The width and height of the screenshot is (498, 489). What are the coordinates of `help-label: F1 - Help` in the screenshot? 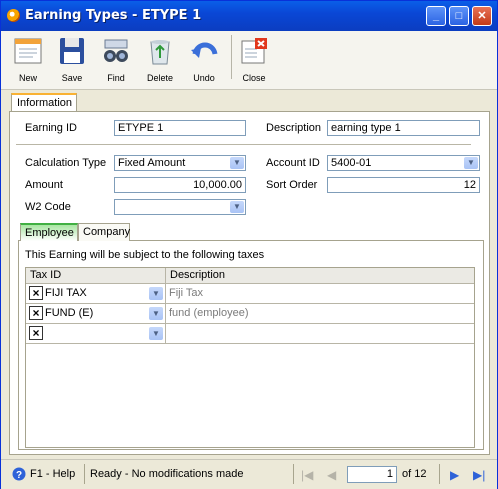 It's located at (52, 474).